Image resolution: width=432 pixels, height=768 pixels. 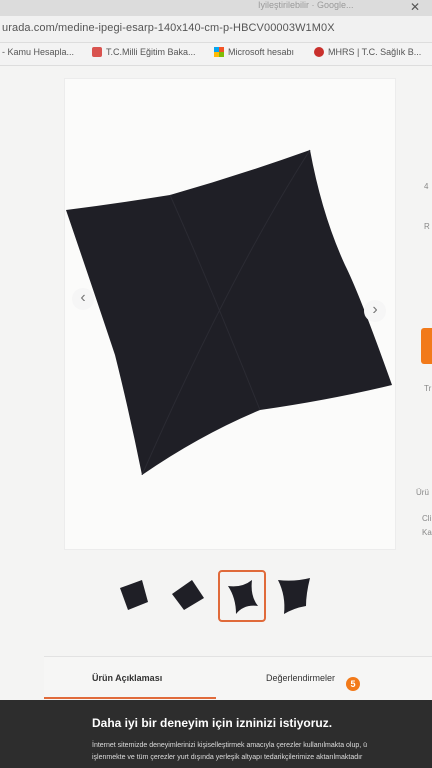 What do you see at coordinates (423, 366) in the screenshot?
I see `product-info-panel-edge: 4 R Tr Ürü Cli Ka` at bounding box center [423, 366].